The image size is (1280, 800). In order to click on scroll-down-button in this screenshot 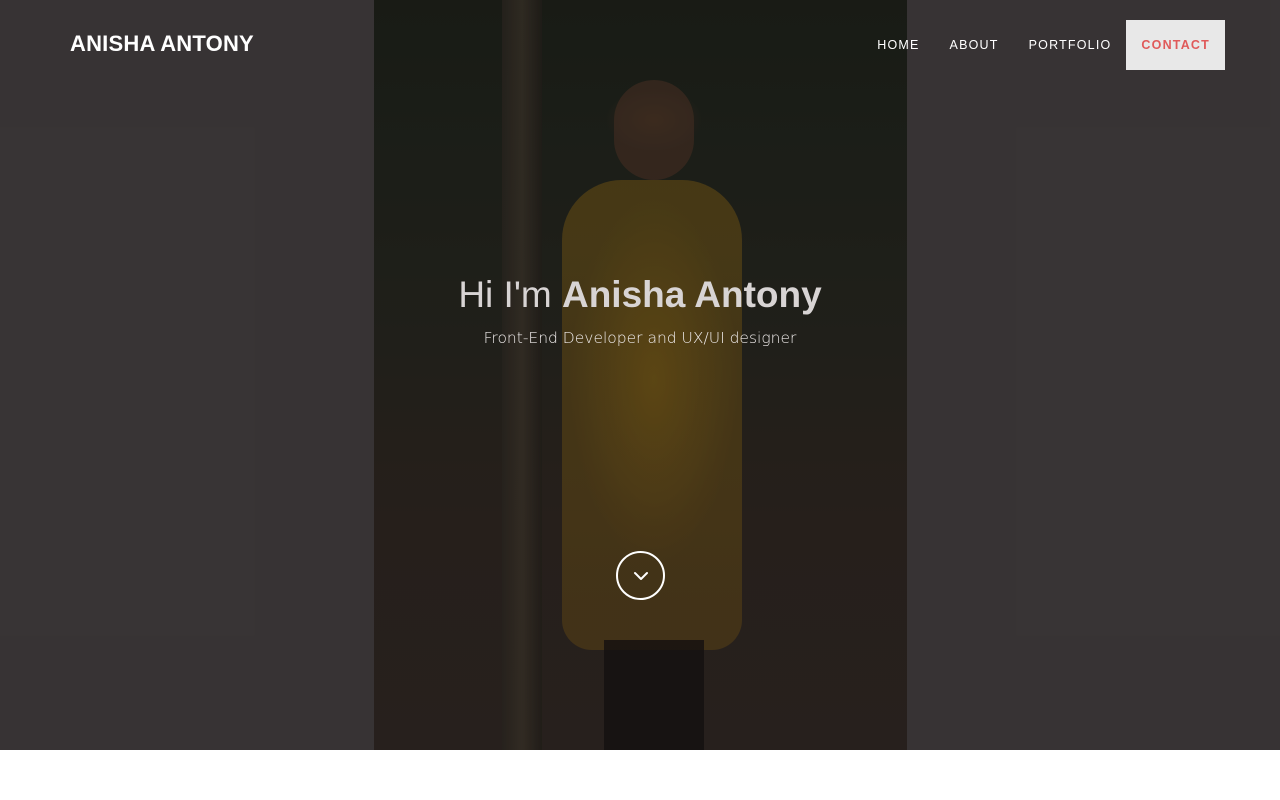, I will do `click(640, 575)`.